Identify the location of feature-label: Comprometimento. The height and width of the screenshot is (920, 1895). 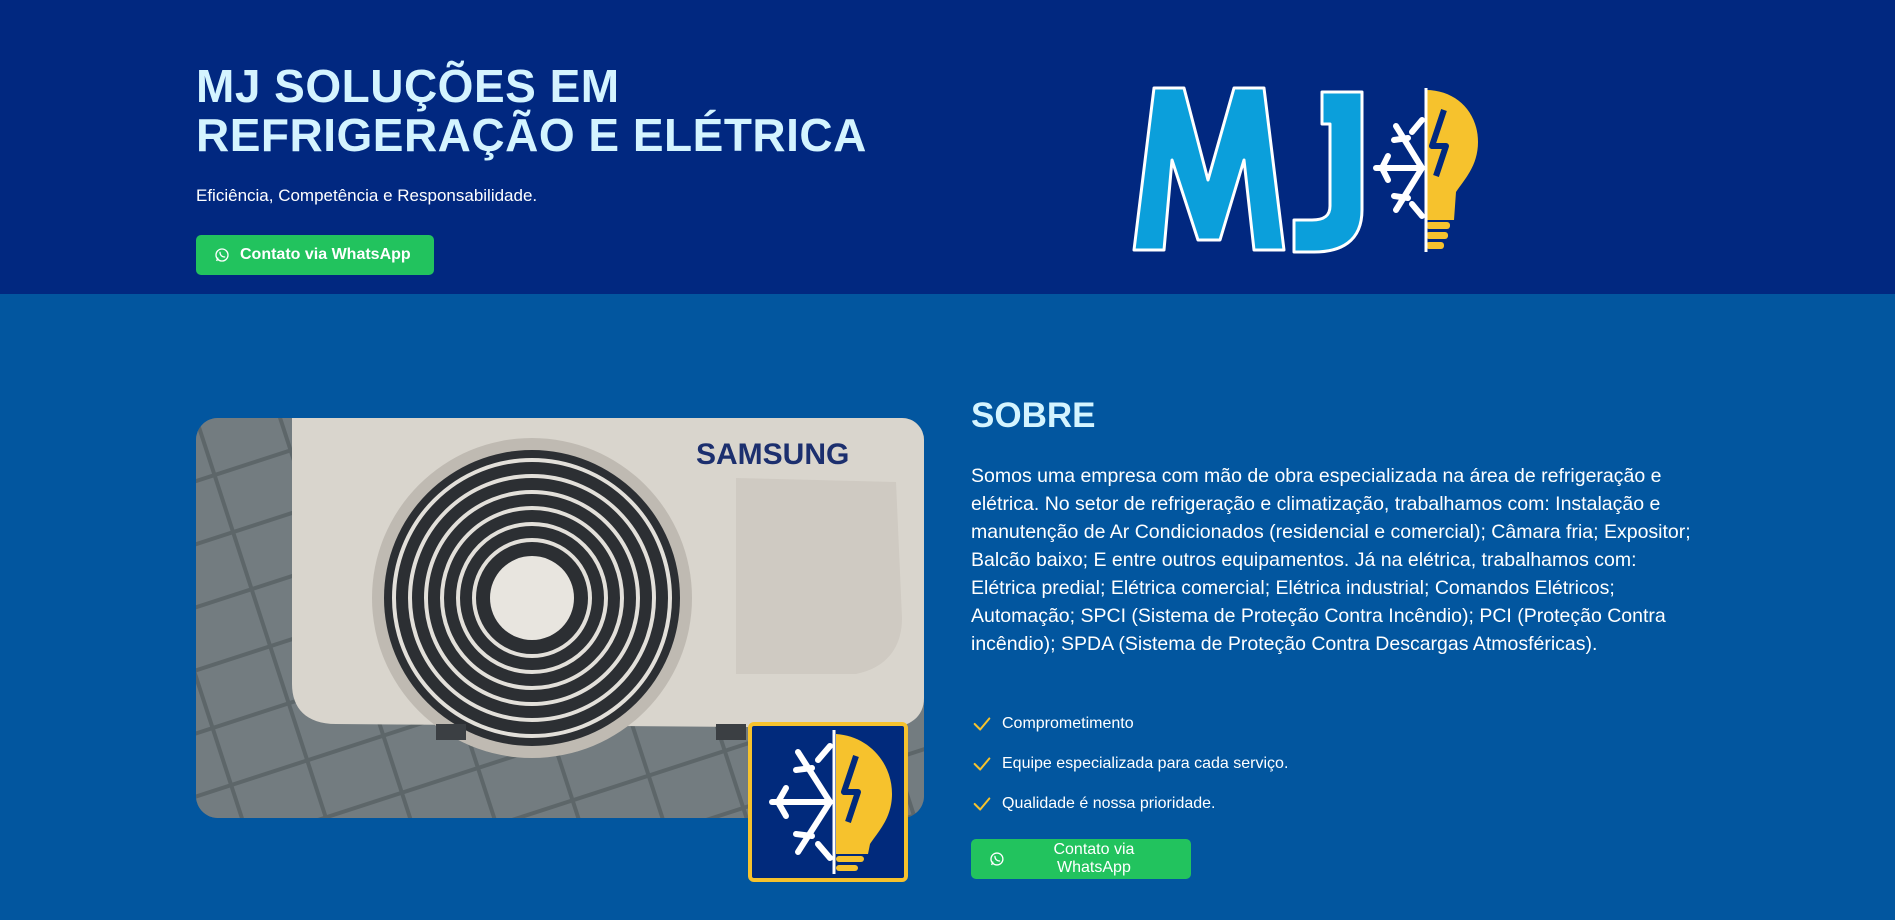
(1068, 723).